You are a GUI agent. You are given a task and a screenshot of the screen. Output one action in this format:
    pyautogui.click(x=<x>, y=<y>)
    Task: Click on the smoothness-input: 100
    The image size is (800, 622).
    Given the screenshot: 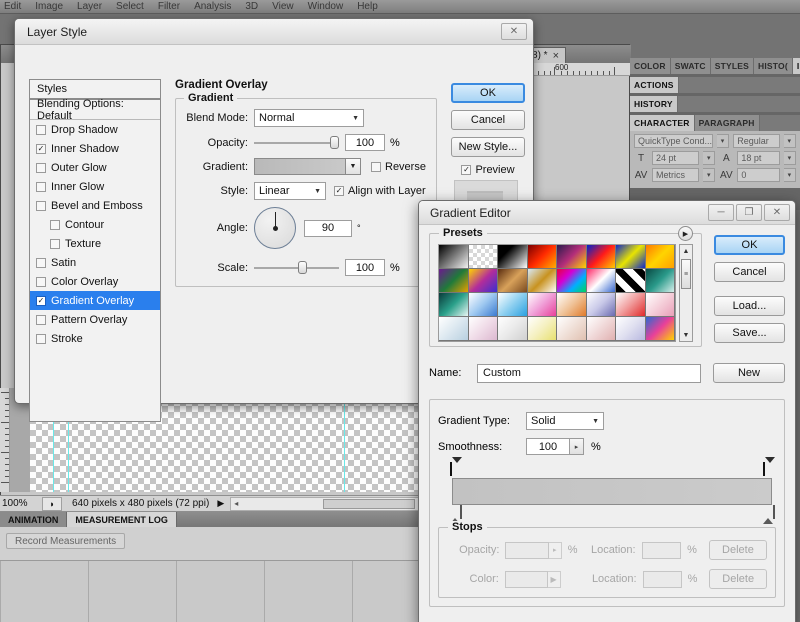 What is the action you would take?
    pyautogui.click(x=548, y=446)
    